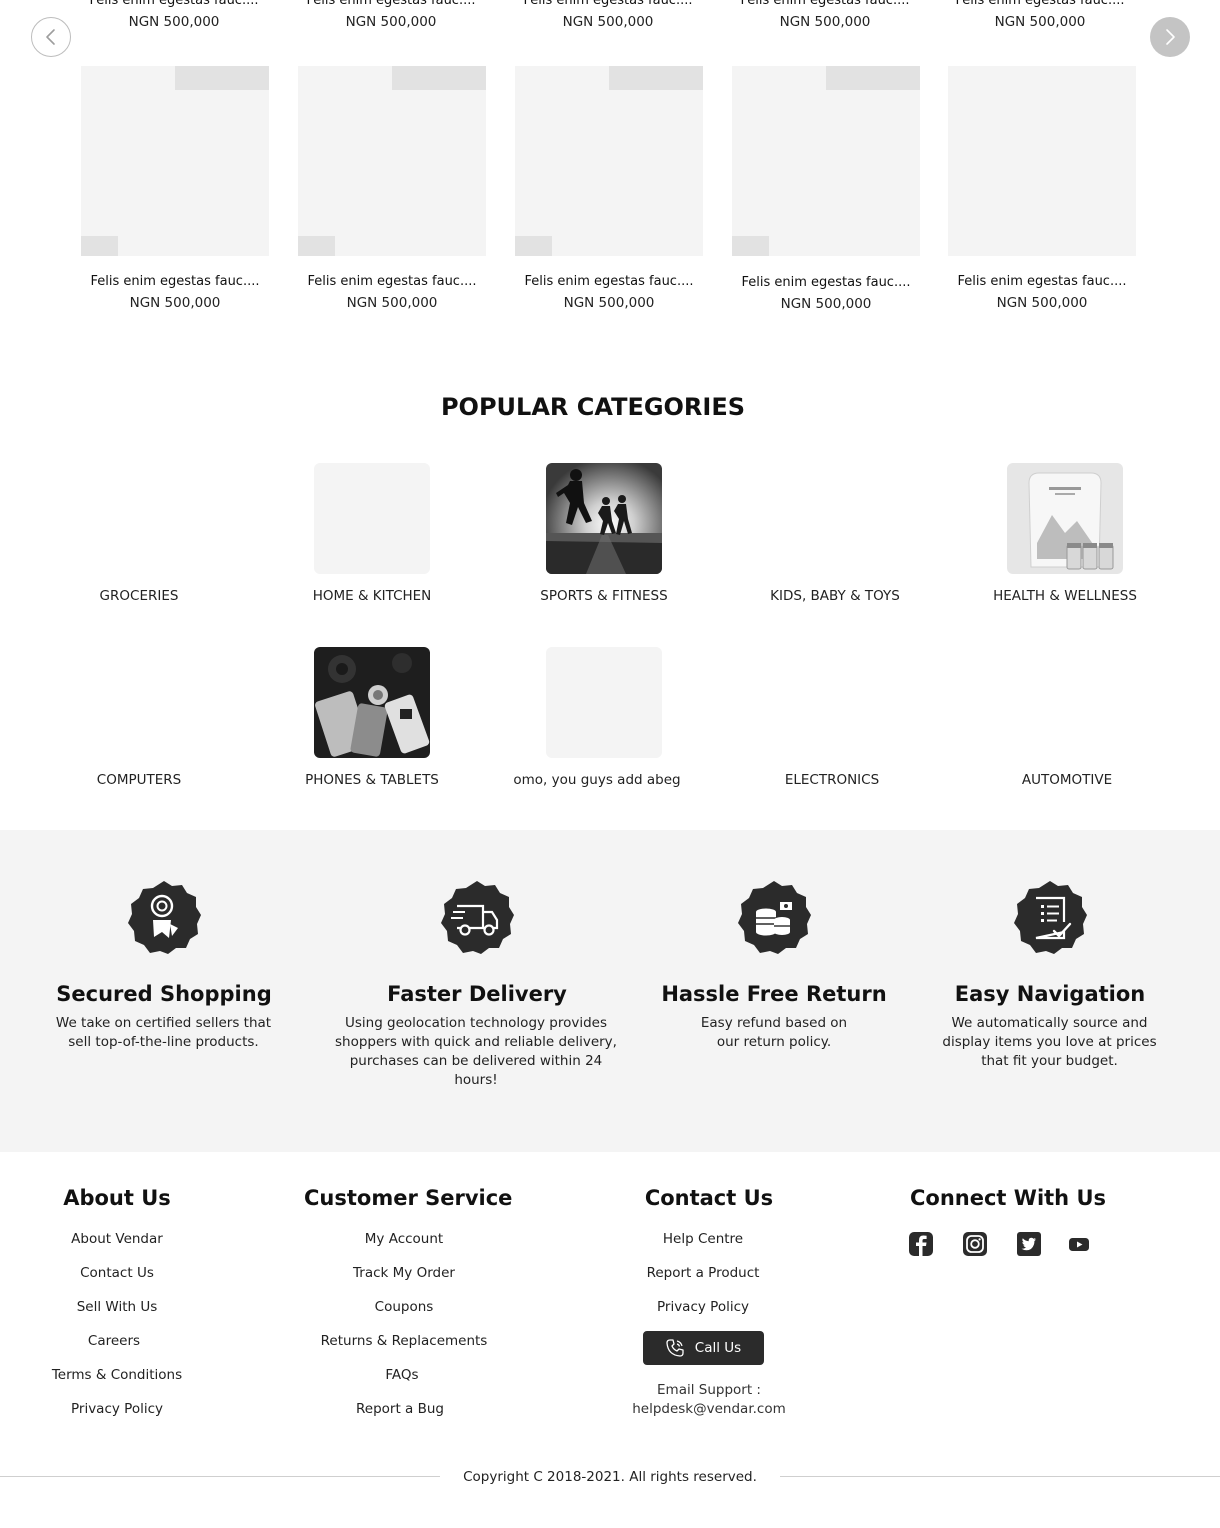 This screenshot has height=1528, width=1220. What do you see at coordinates (604, 596) in the screenshot?
I see `category-label: SPORTS & FITNESS` at bounding box center [604, 596].